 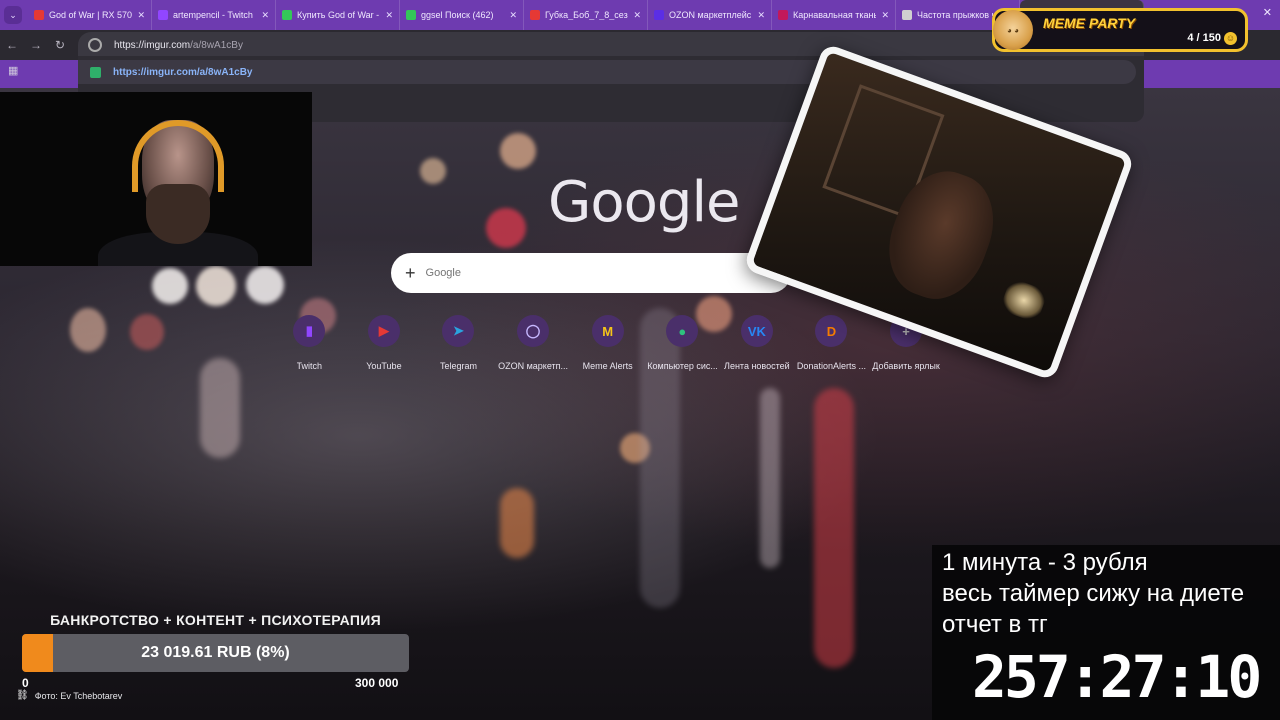 I want to click on tab-2: Купить God of War - ✕, so click(x=338, y=15).